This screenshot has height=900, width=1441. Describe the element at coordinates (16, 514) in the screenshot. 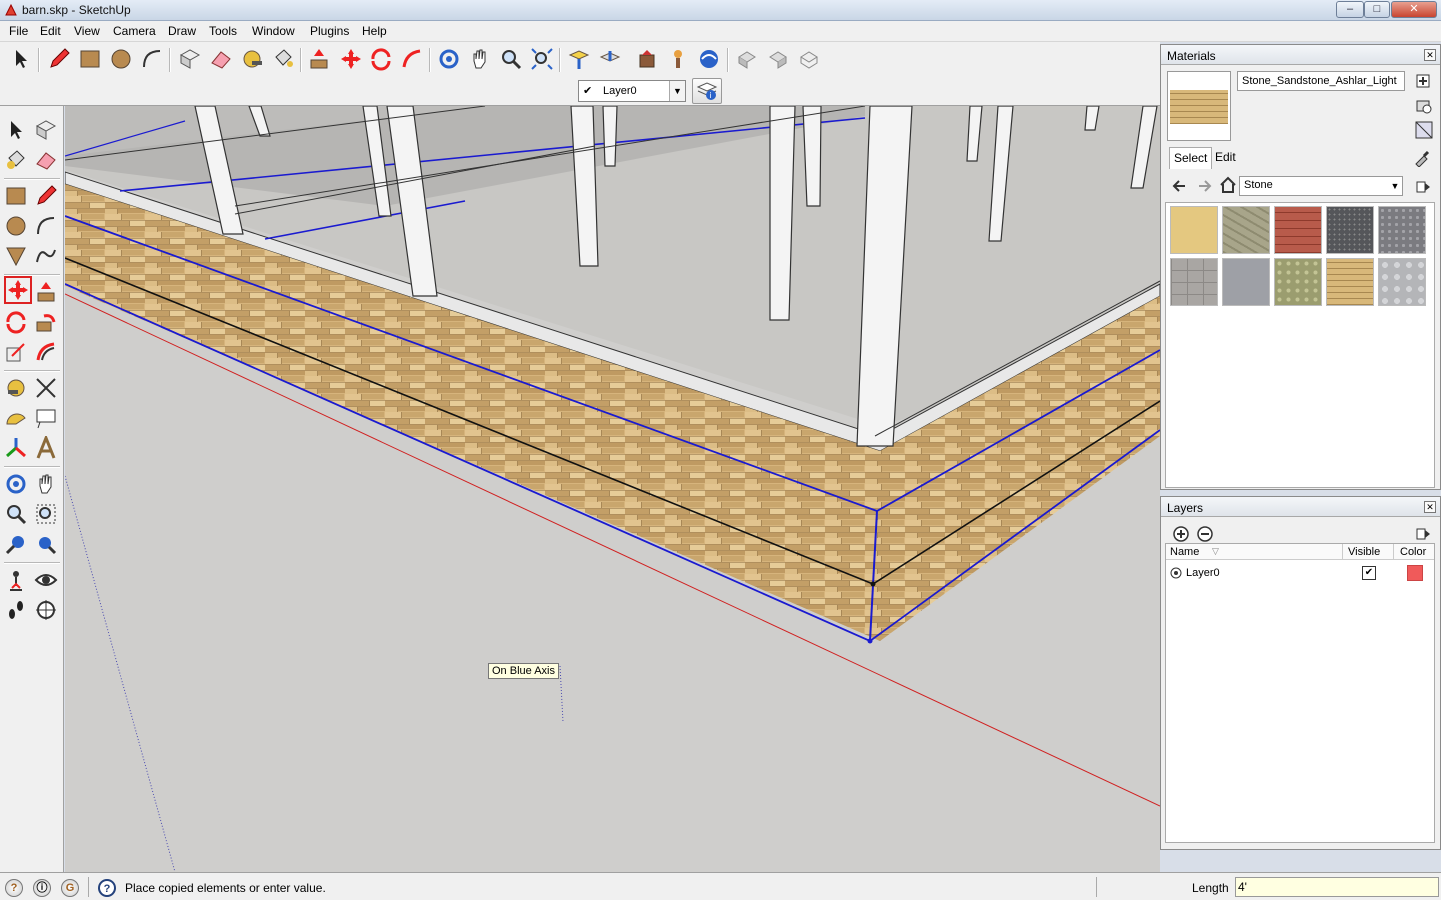

I see `zoom-icon` at that location.